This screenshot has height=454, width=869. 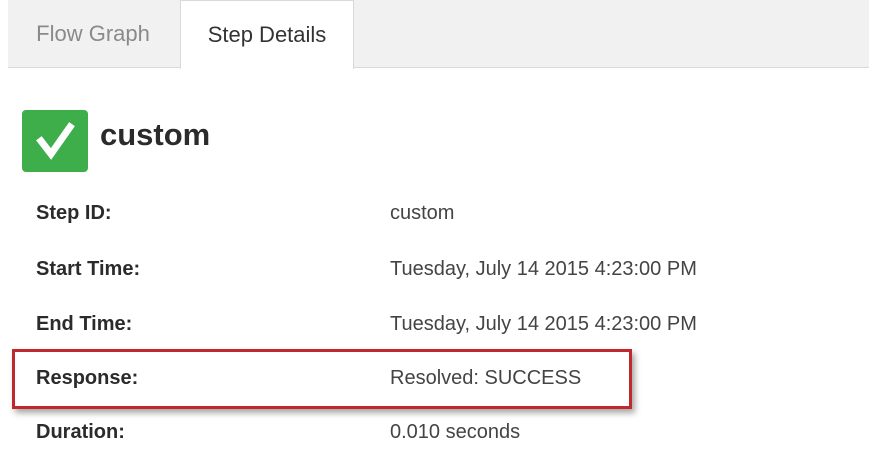 I want to click on step-id-value: custom, so click(x=422, y=213).